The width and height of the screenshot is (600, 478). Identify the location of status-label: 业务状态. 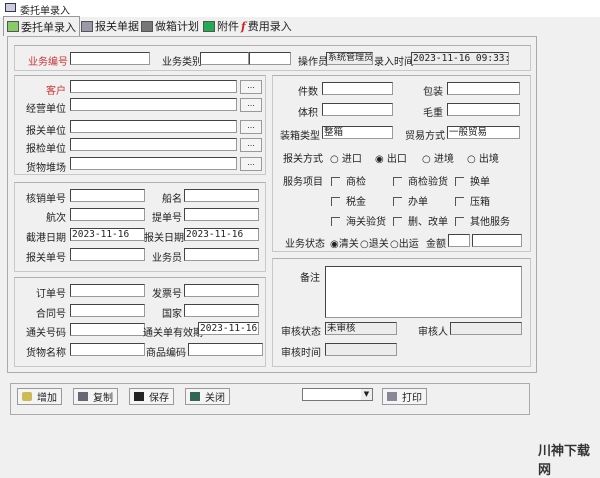
(305, 244).